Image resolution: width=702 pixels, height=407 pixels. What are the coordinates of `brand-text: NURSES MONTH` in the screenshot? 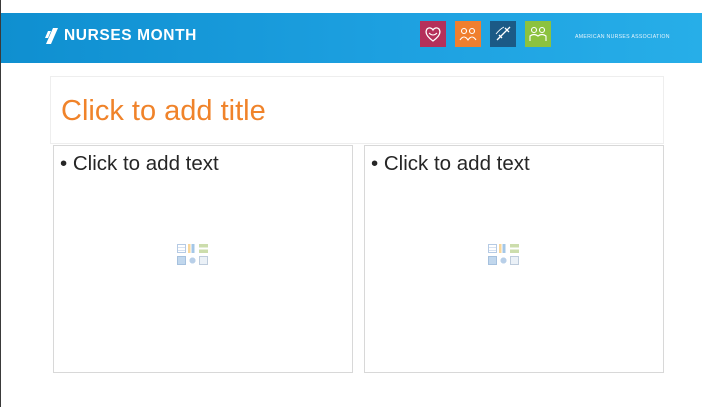 It's located at (130, 35).